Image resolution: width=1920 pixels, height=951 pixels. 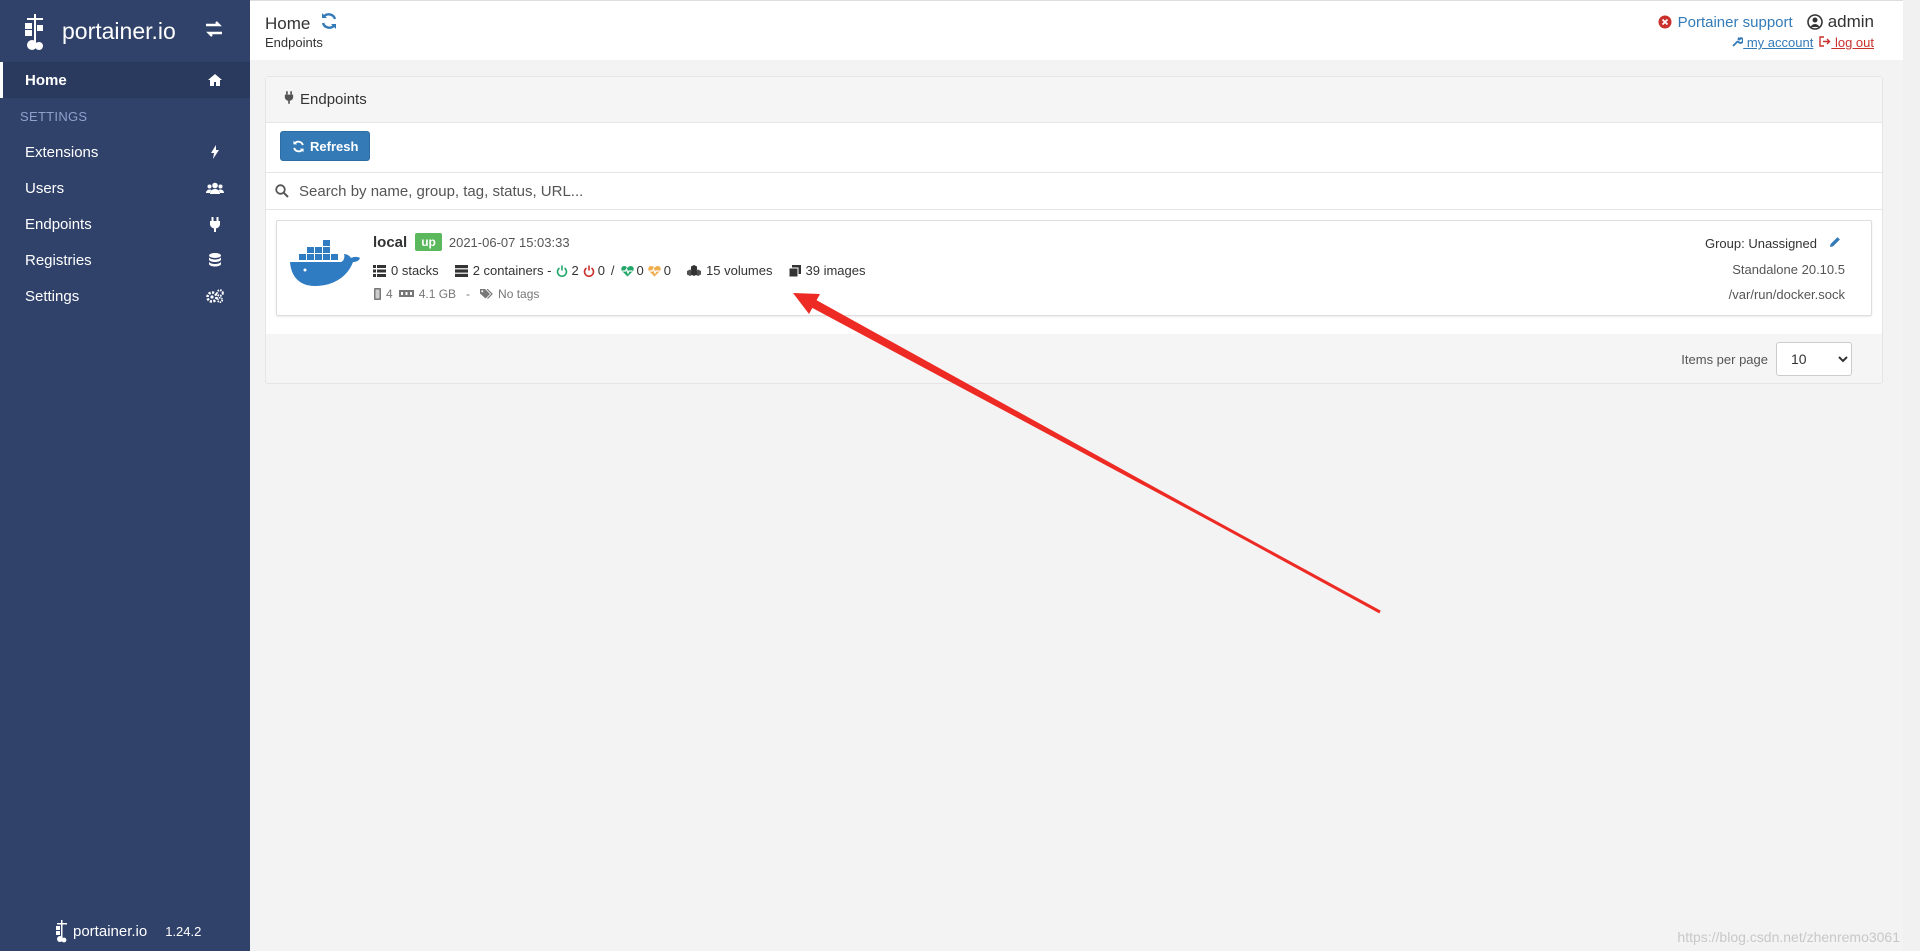 I want to click on sidebar-section-settings: SETTINGS, so click(x=54, y=116).